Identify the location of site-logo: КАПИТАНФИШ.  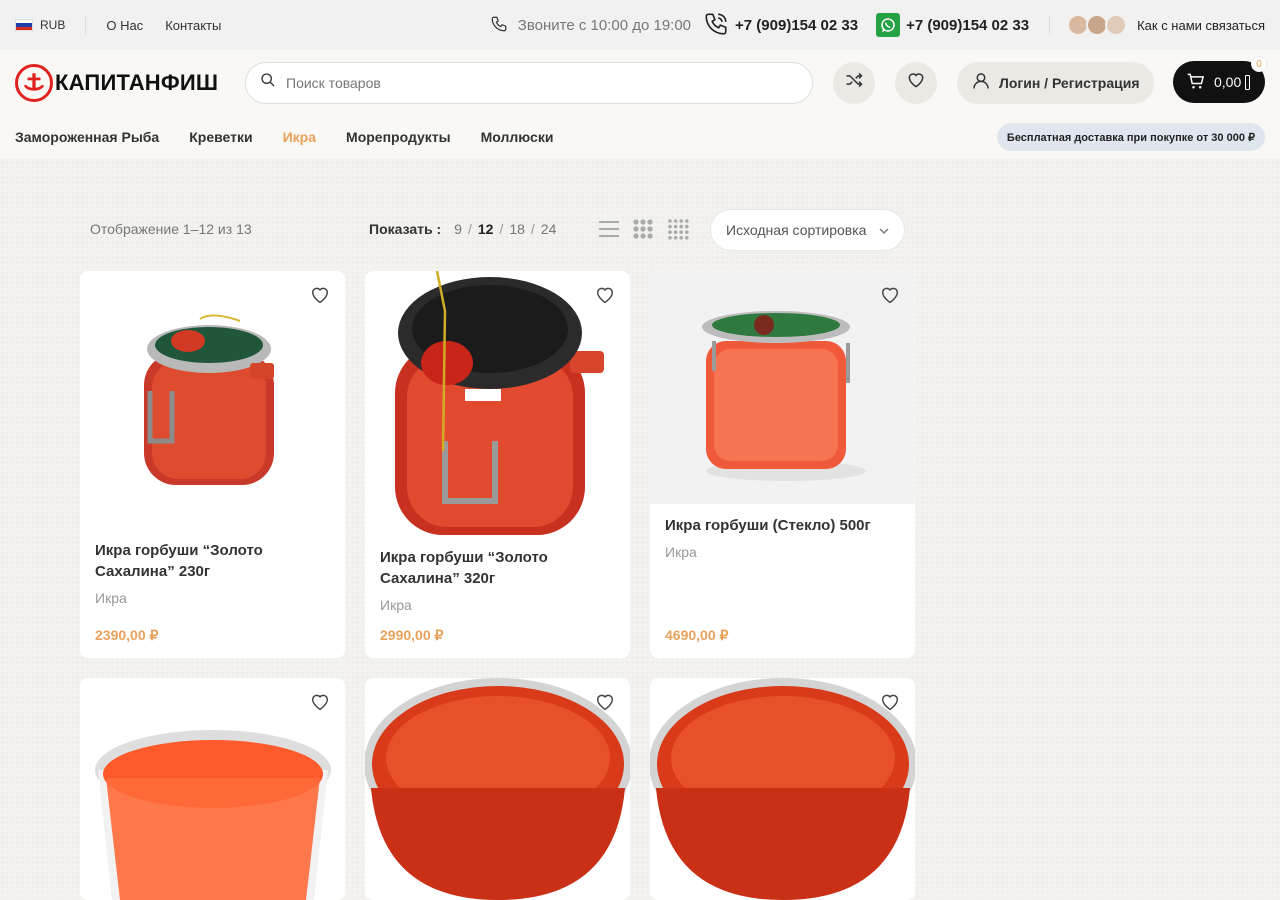
(122, 82).